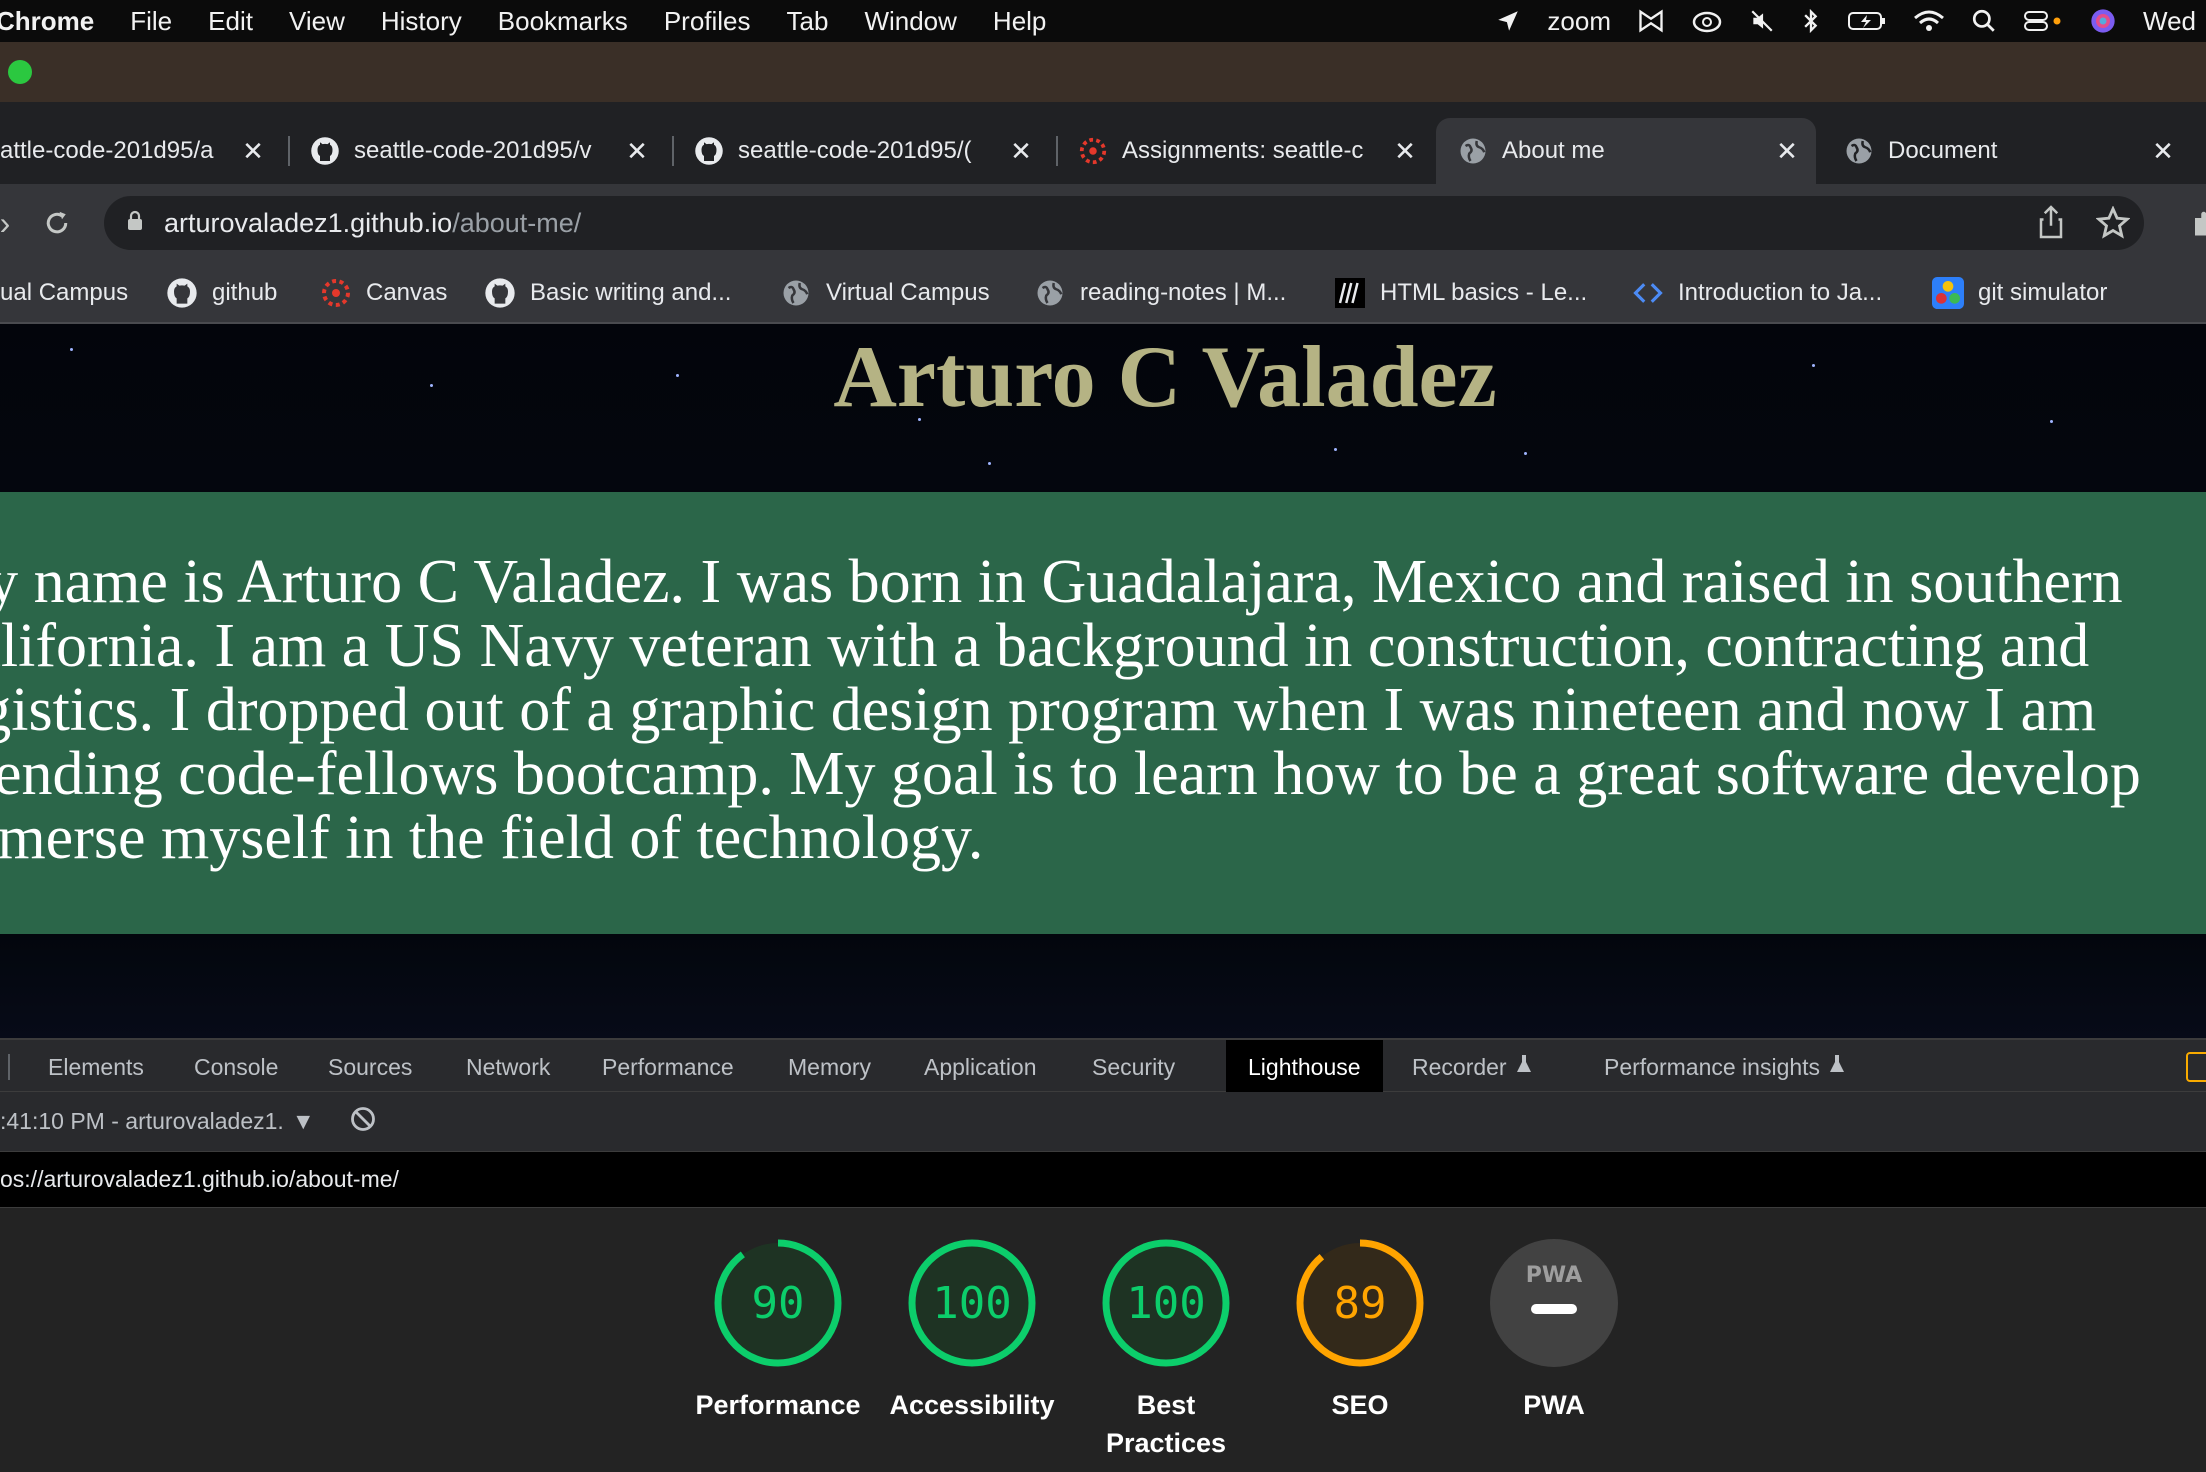 Image resolution: width=2206 pixels, height=1472 pixels. What do you see at coordinates (563, 21) in the screenshot?
I see `menu-bookmarks: Bookmarks` at bounding box center [563, 21].